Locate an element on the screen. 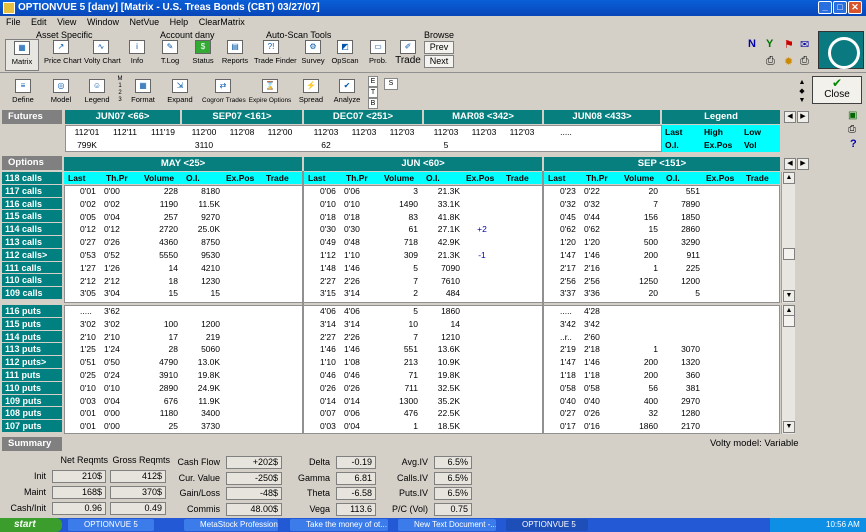 The height and width of the screenshot is (532, 866). call-cell: 1'46 is located at coordinates (597, 255).